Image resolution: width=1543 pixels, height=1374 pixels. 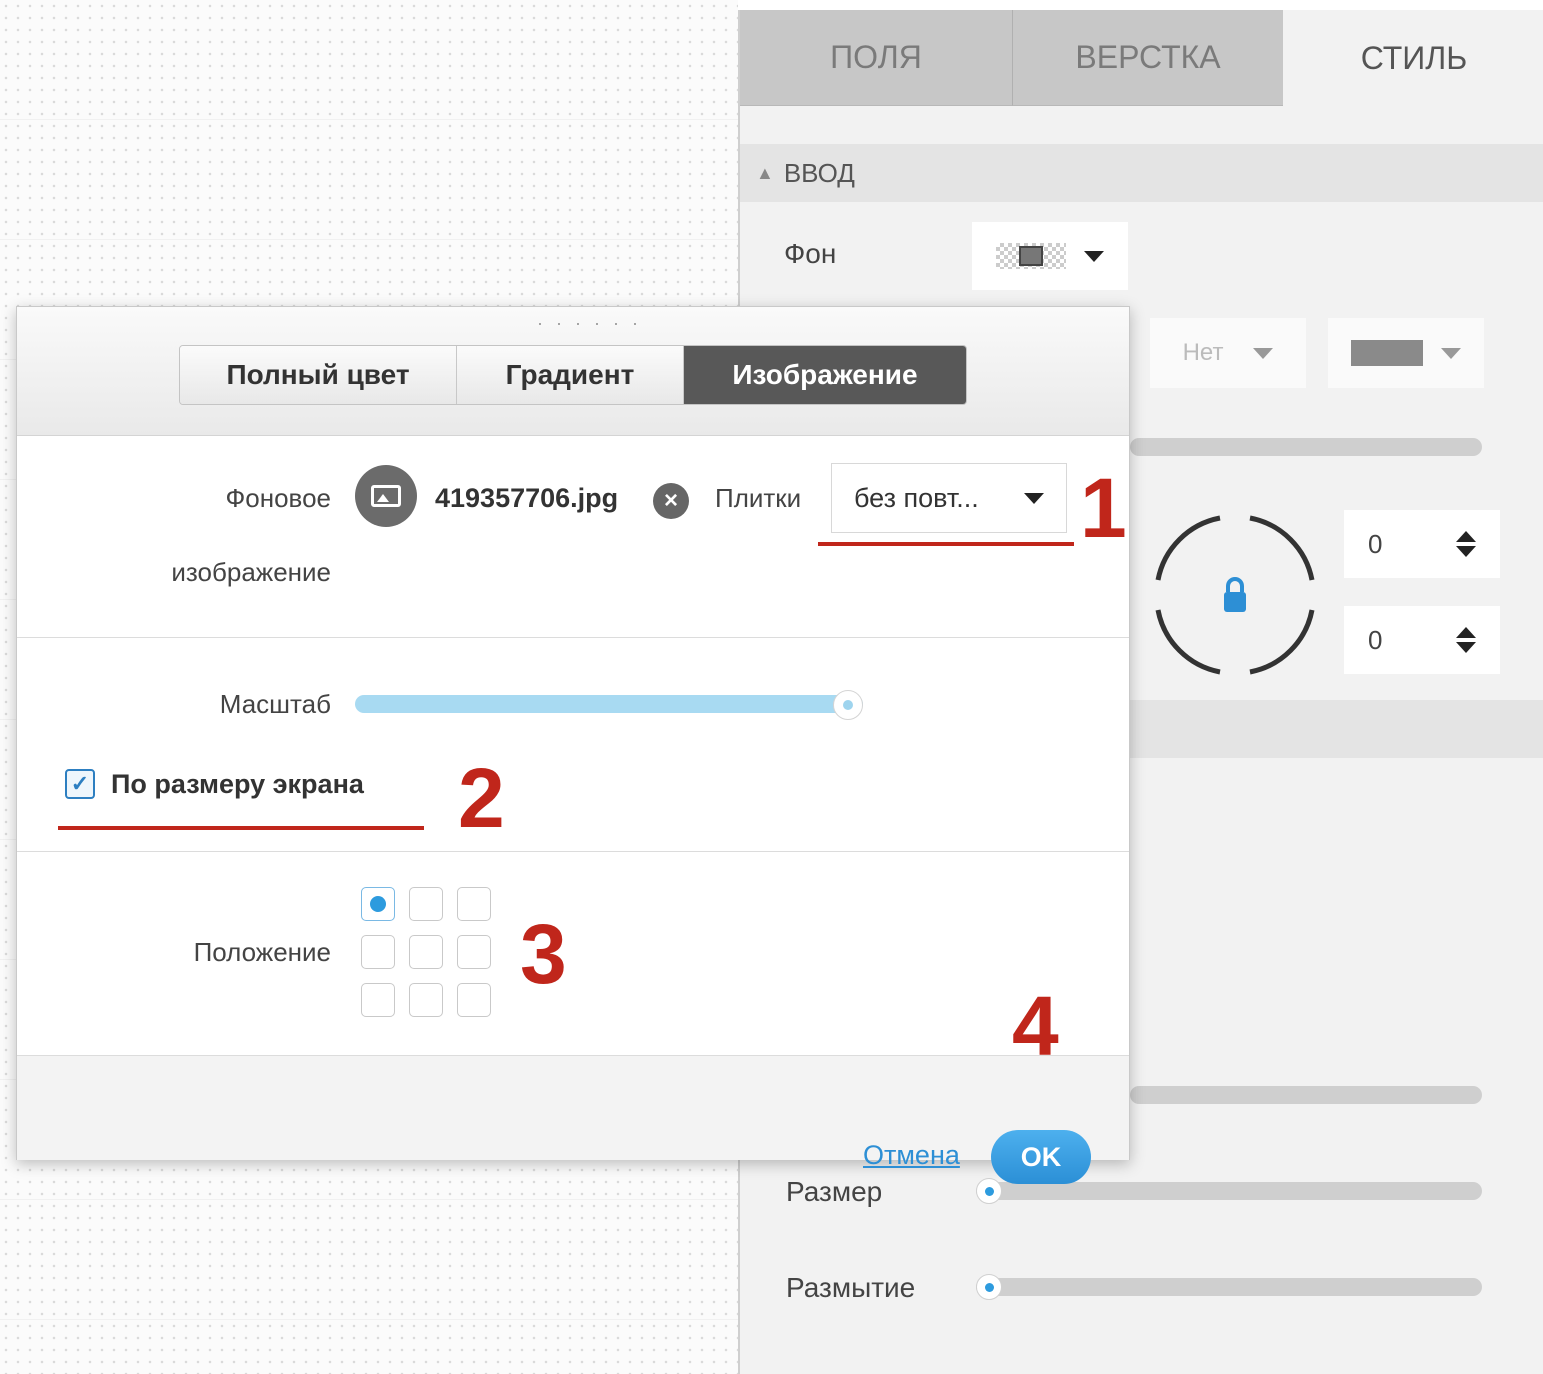 What do you see at coordinates (1413, 58) in the screenshot?
I see `tab-style: СТИЛЬ` at bounding box center [1413, 58].